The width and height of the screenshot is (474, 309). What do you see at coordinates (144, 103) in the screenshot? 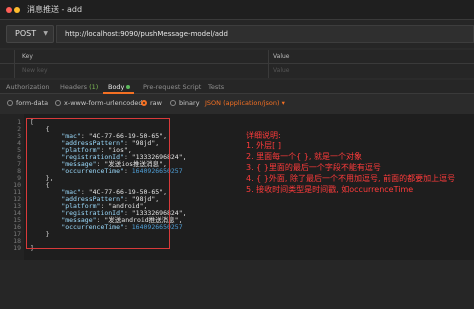
I see `radio-selected-icon` at bounding box center [144, 103].